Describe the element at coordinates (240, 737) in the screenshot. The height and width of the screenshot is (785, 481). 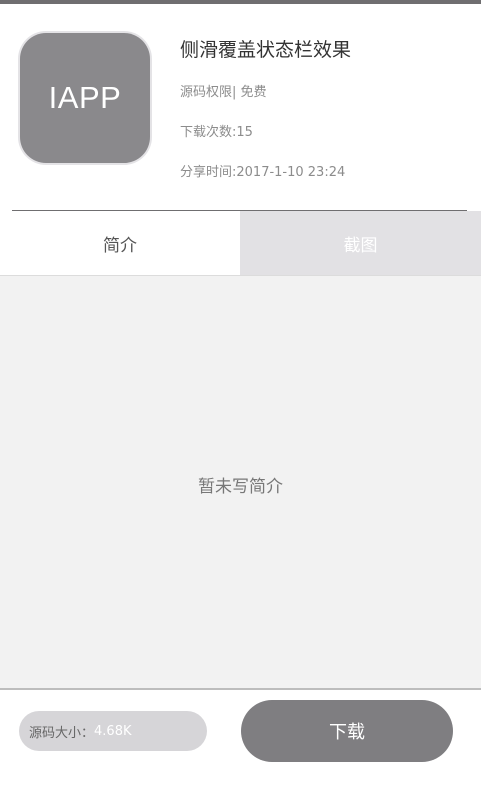
I see `footer-bar: 源码大小： 4.68K 下载` at that location.